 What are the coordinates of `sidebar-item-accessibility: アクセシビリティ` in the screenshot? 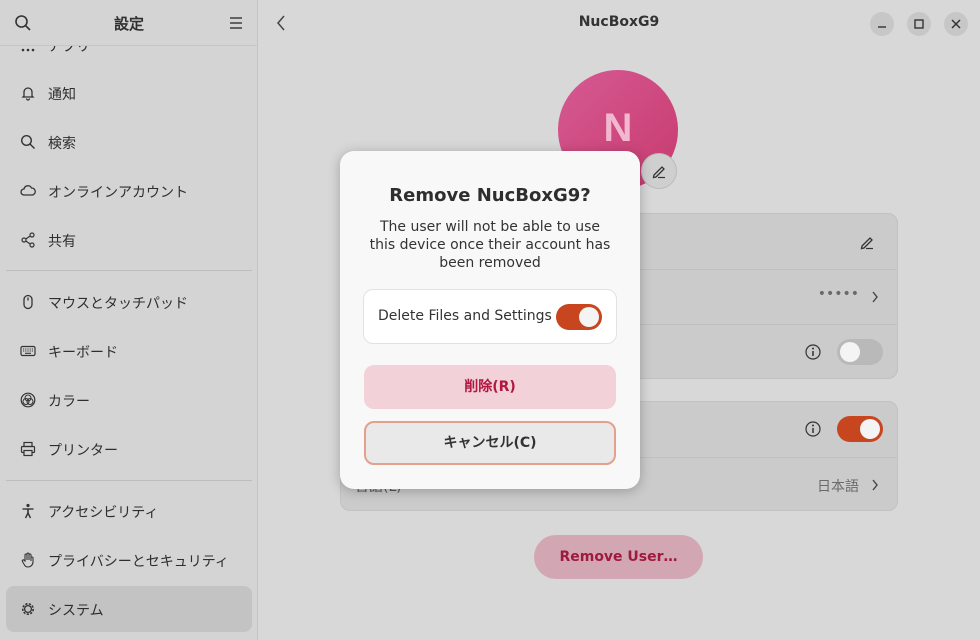 It's located at (129, 511).